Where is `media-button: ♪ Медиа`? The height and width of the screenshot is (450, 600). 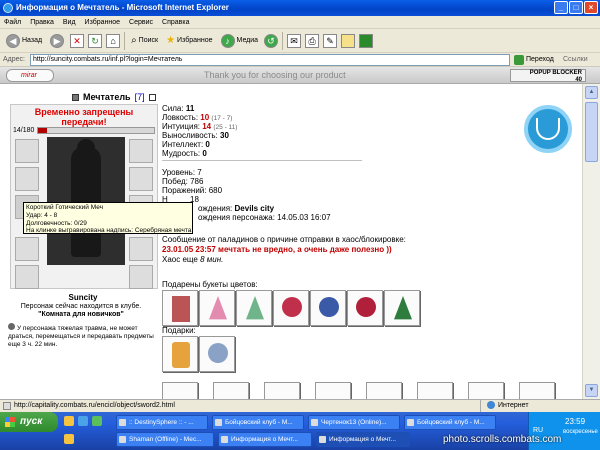 media-button: ♪ Медиа is located at coordinates (240, 41).